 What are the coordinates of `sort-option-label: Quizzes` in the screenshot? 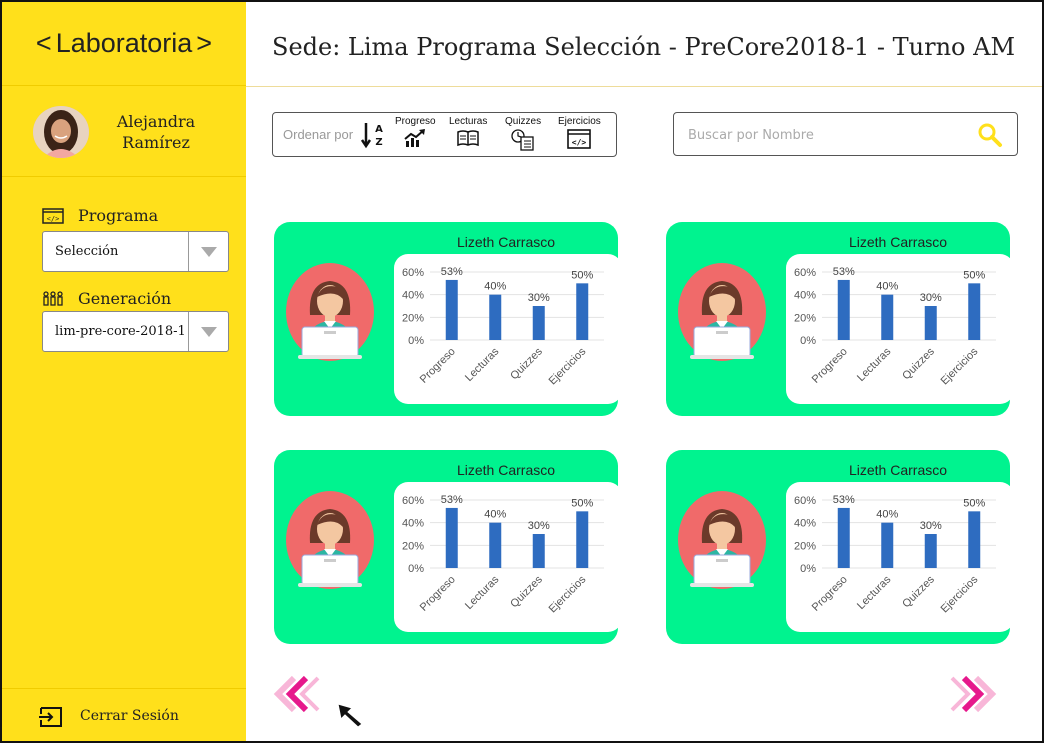 It's located at (523, 121).